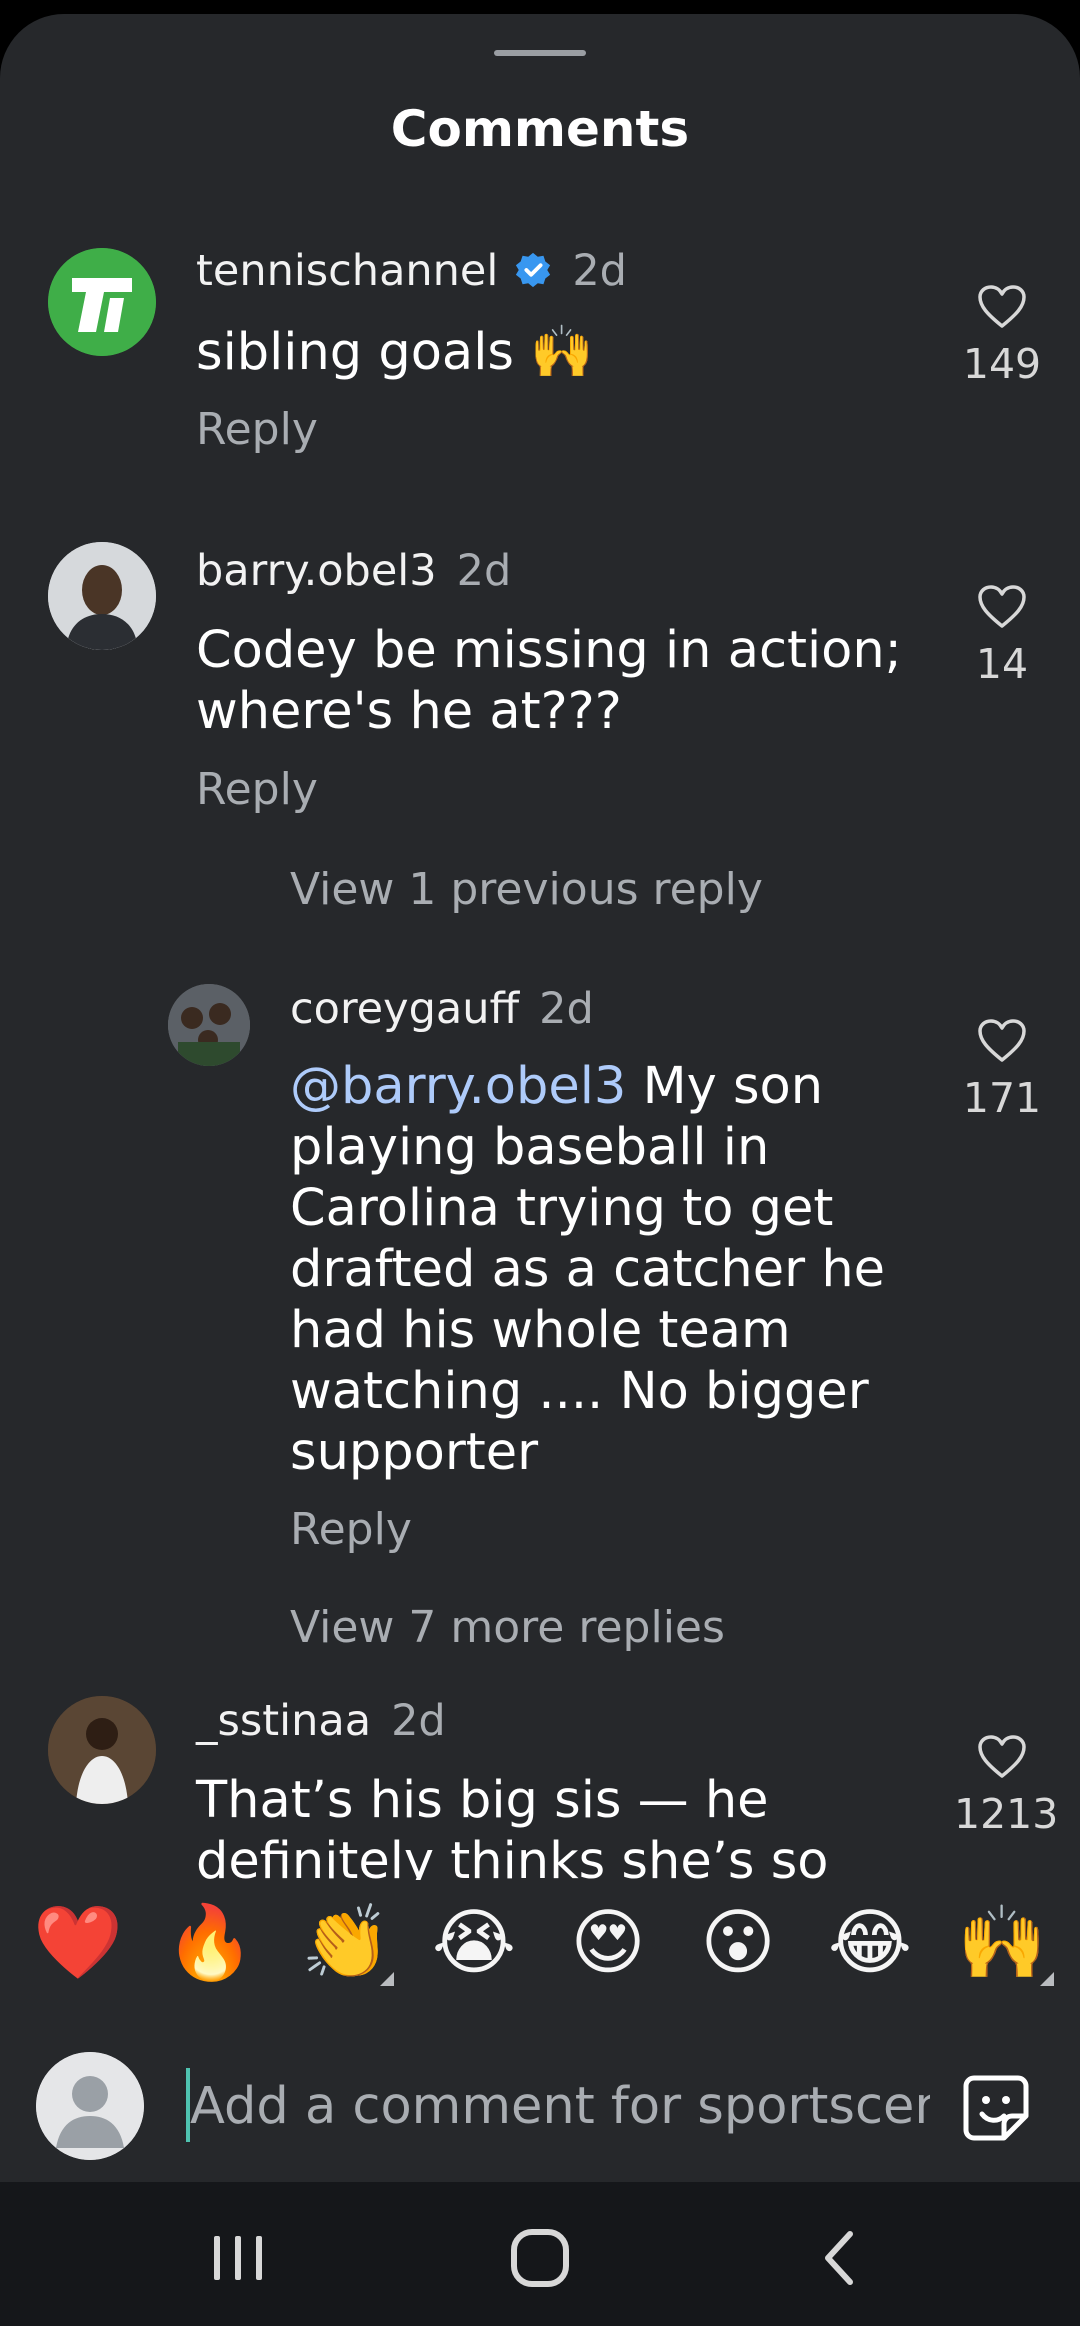 The width and height of the screenshot is (1080, 2326). I want to click on home-button, so click(540, 2258).